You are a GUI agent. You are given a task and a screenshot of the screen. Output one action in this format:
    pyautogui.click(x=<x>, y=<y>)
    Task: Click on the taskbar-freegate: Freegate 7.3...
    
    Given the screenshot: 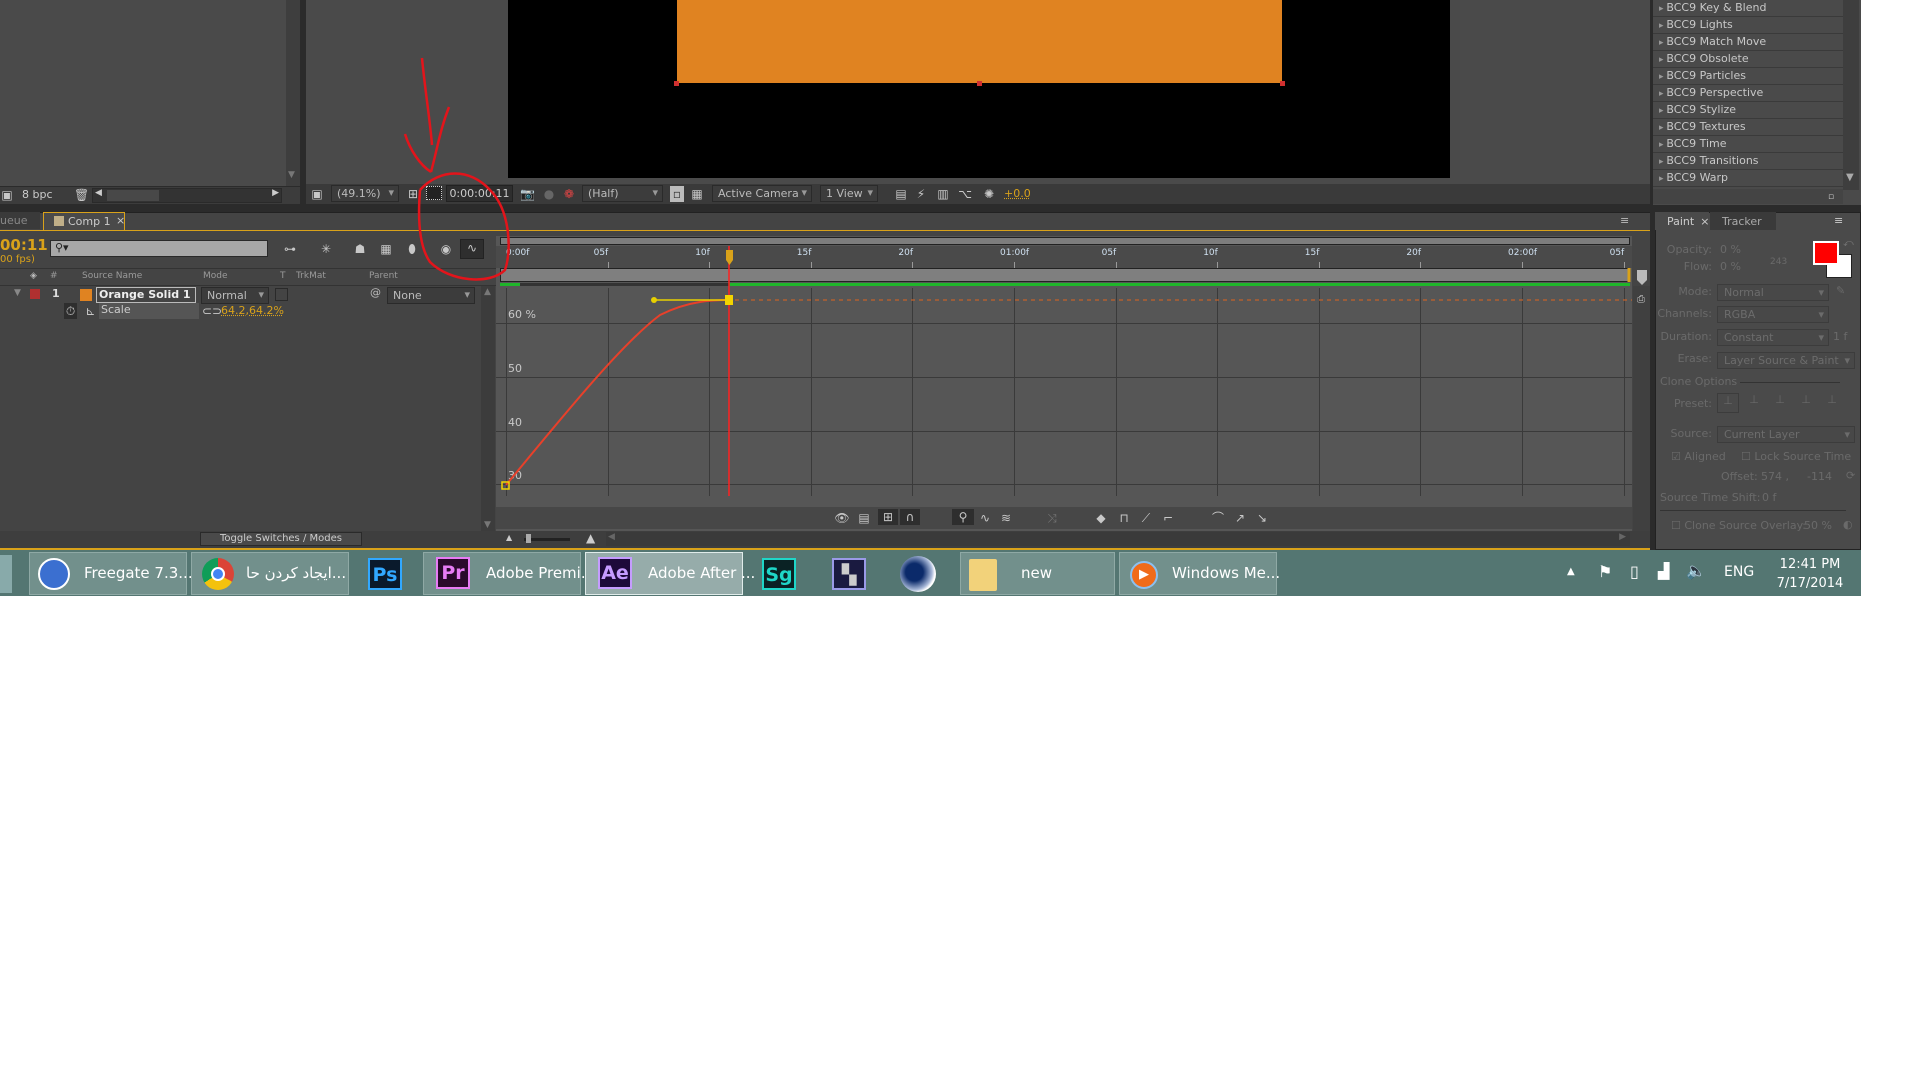 What is the action you would take?
    pyautogui.click(x=111, y=573)
    